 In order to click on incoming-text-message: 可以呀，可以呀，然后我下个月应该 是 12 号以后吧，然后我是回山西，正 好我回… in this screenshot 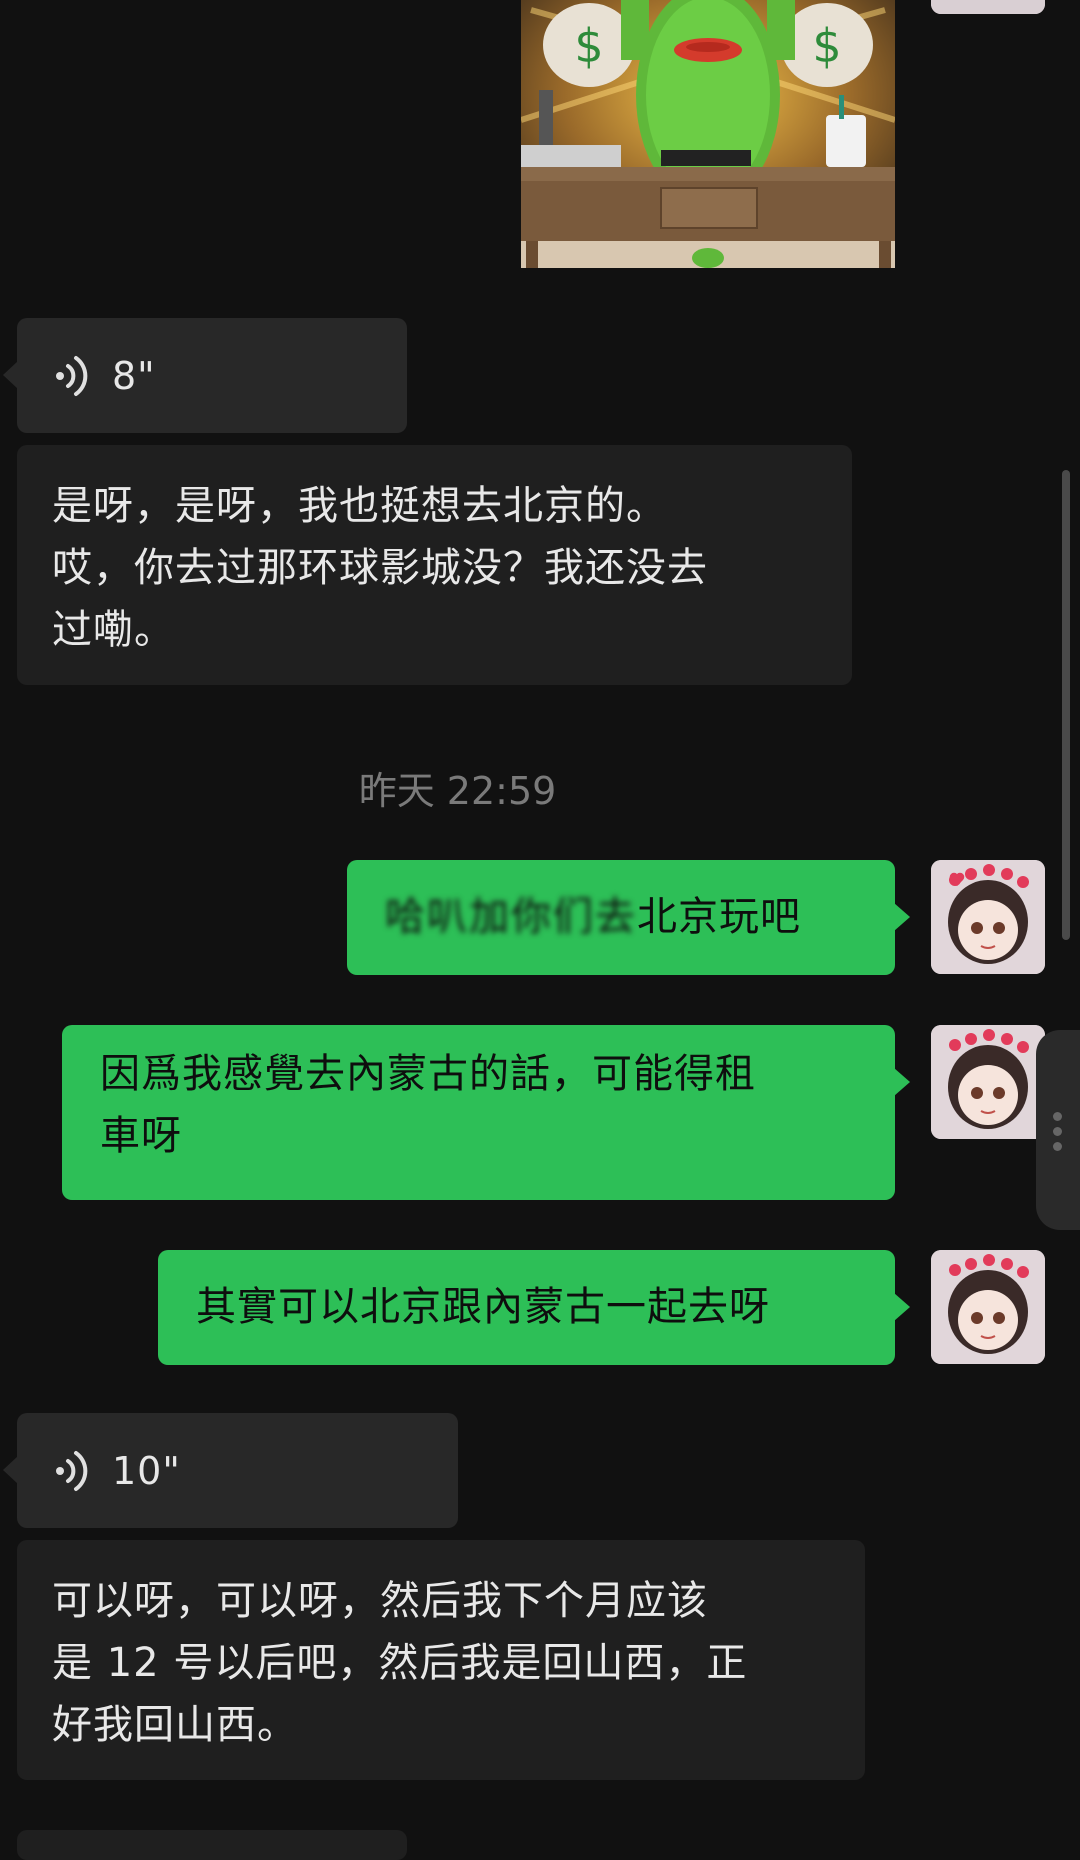, I will do `click(441, 1660)`.